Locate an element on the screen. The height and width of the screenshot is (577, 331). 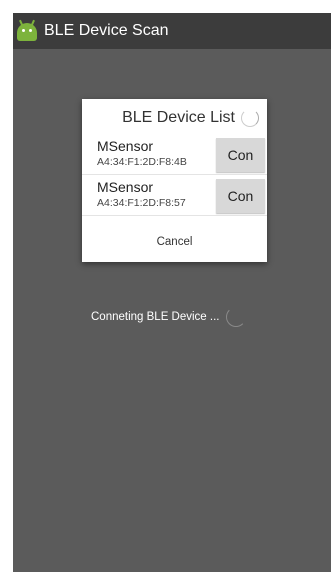
dialog-title-text: BLE Device List is located at coordinates (178, 117).